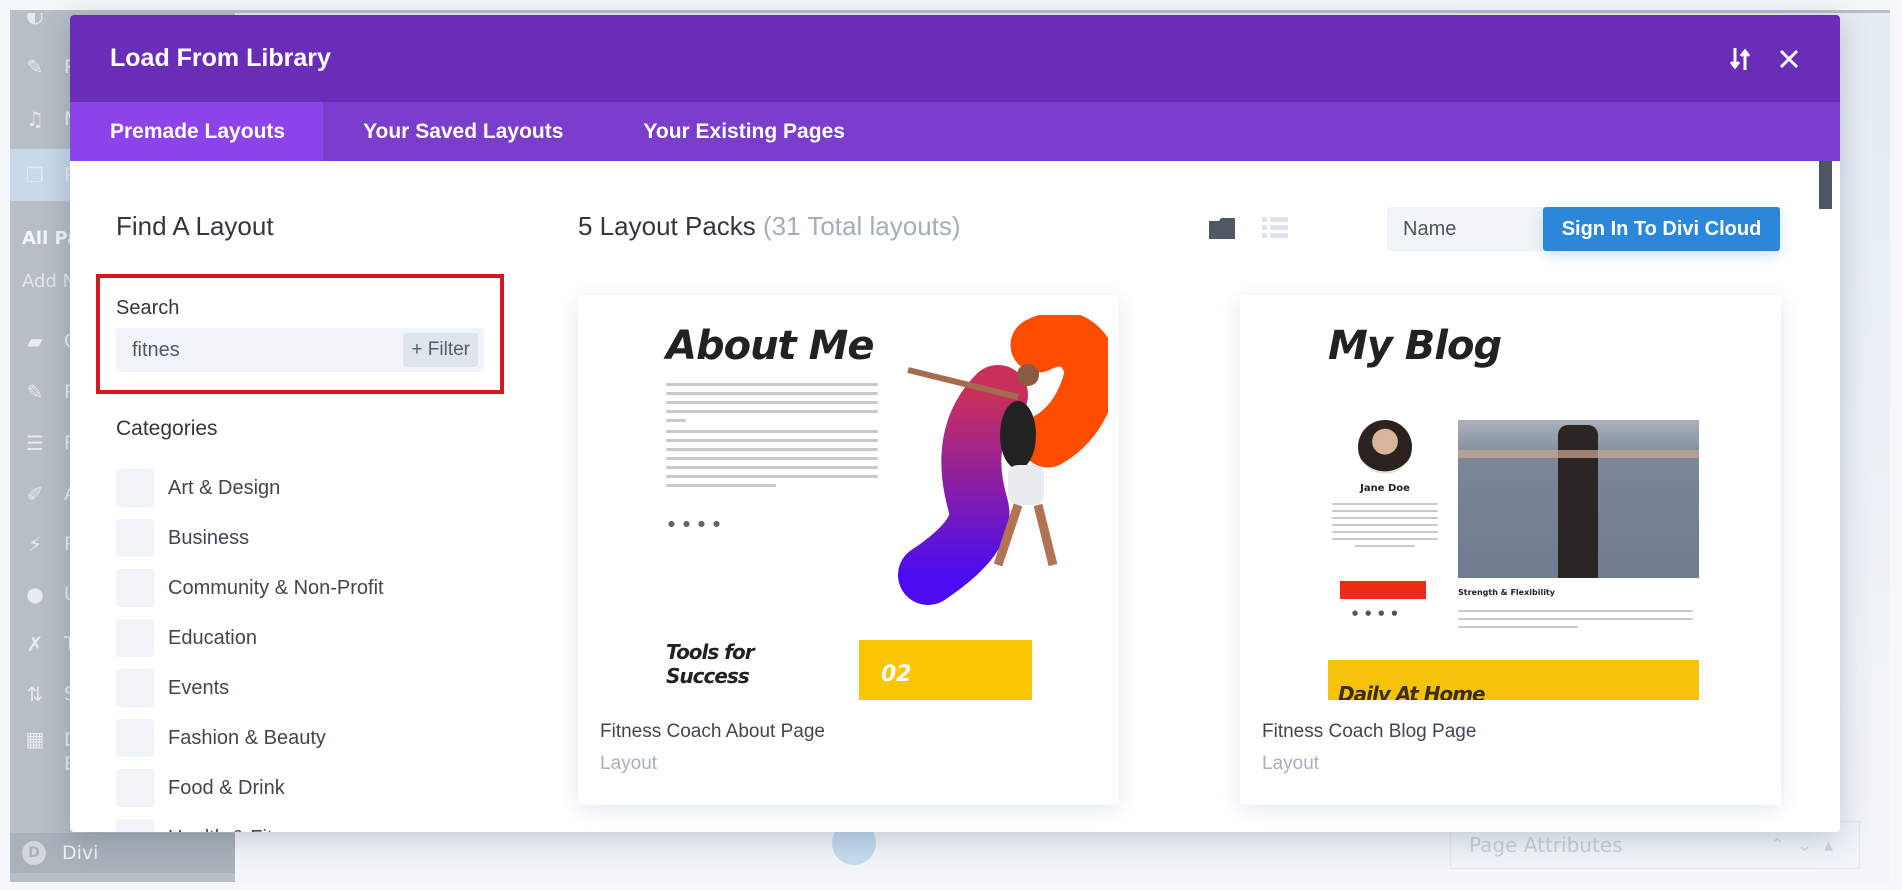 The width and height of the screenshot is (1902, 890). What do you see at coordinates (250, 538) in the screenshot?
I see `category-item: Business` at bounding box center [250, 538].